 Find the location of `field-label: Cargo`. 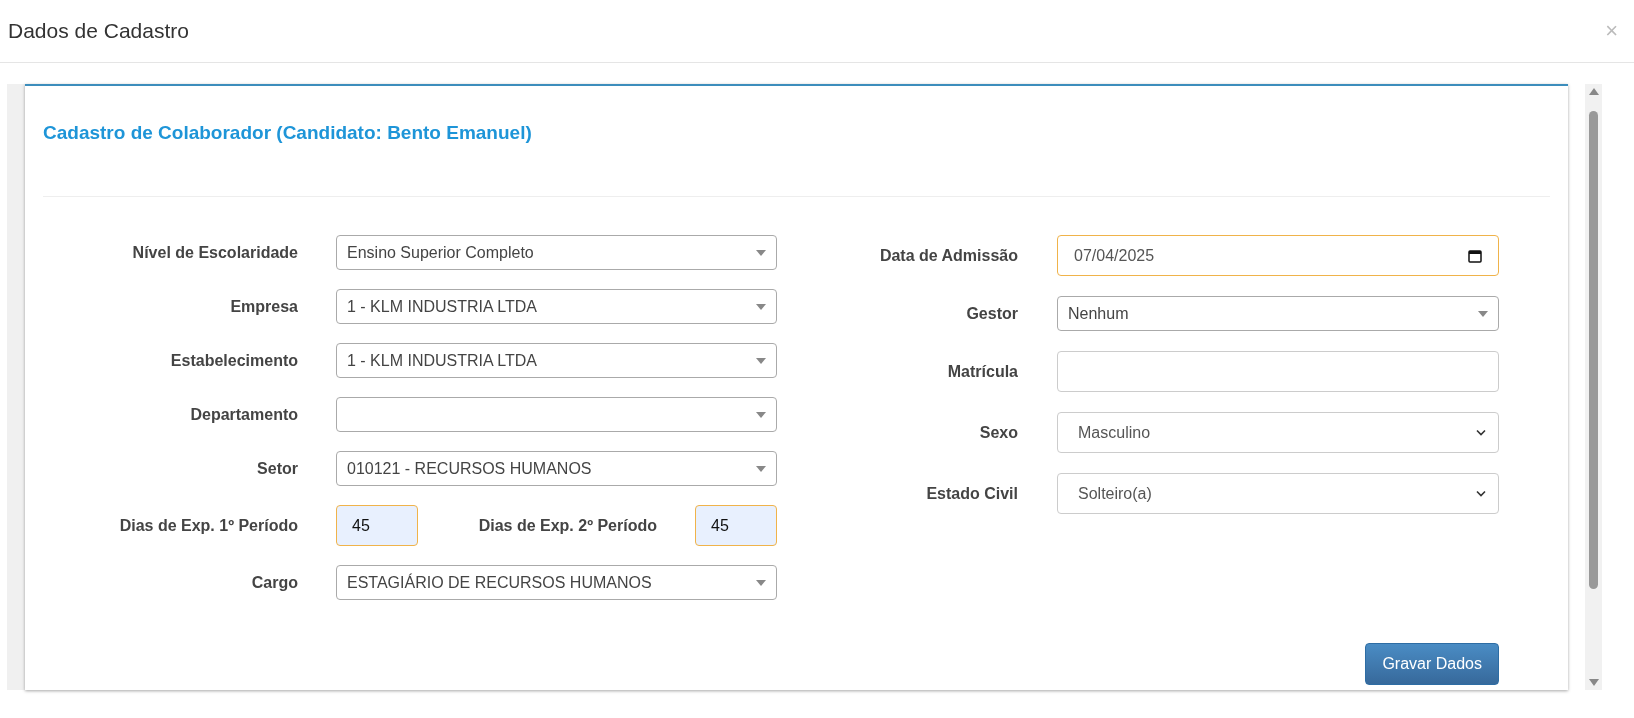

field-label: Cargo is located at coordinates (274, 582).